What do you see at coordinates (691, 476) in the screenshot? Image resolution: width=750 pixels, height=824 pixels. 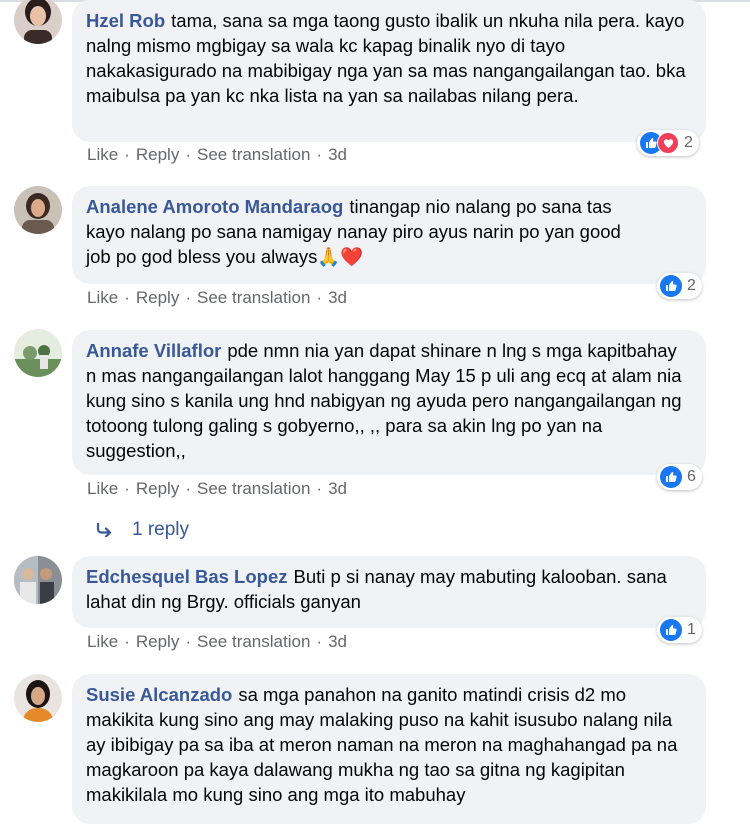 I see `reaction-count: 6` at bounding box center [691, 476].